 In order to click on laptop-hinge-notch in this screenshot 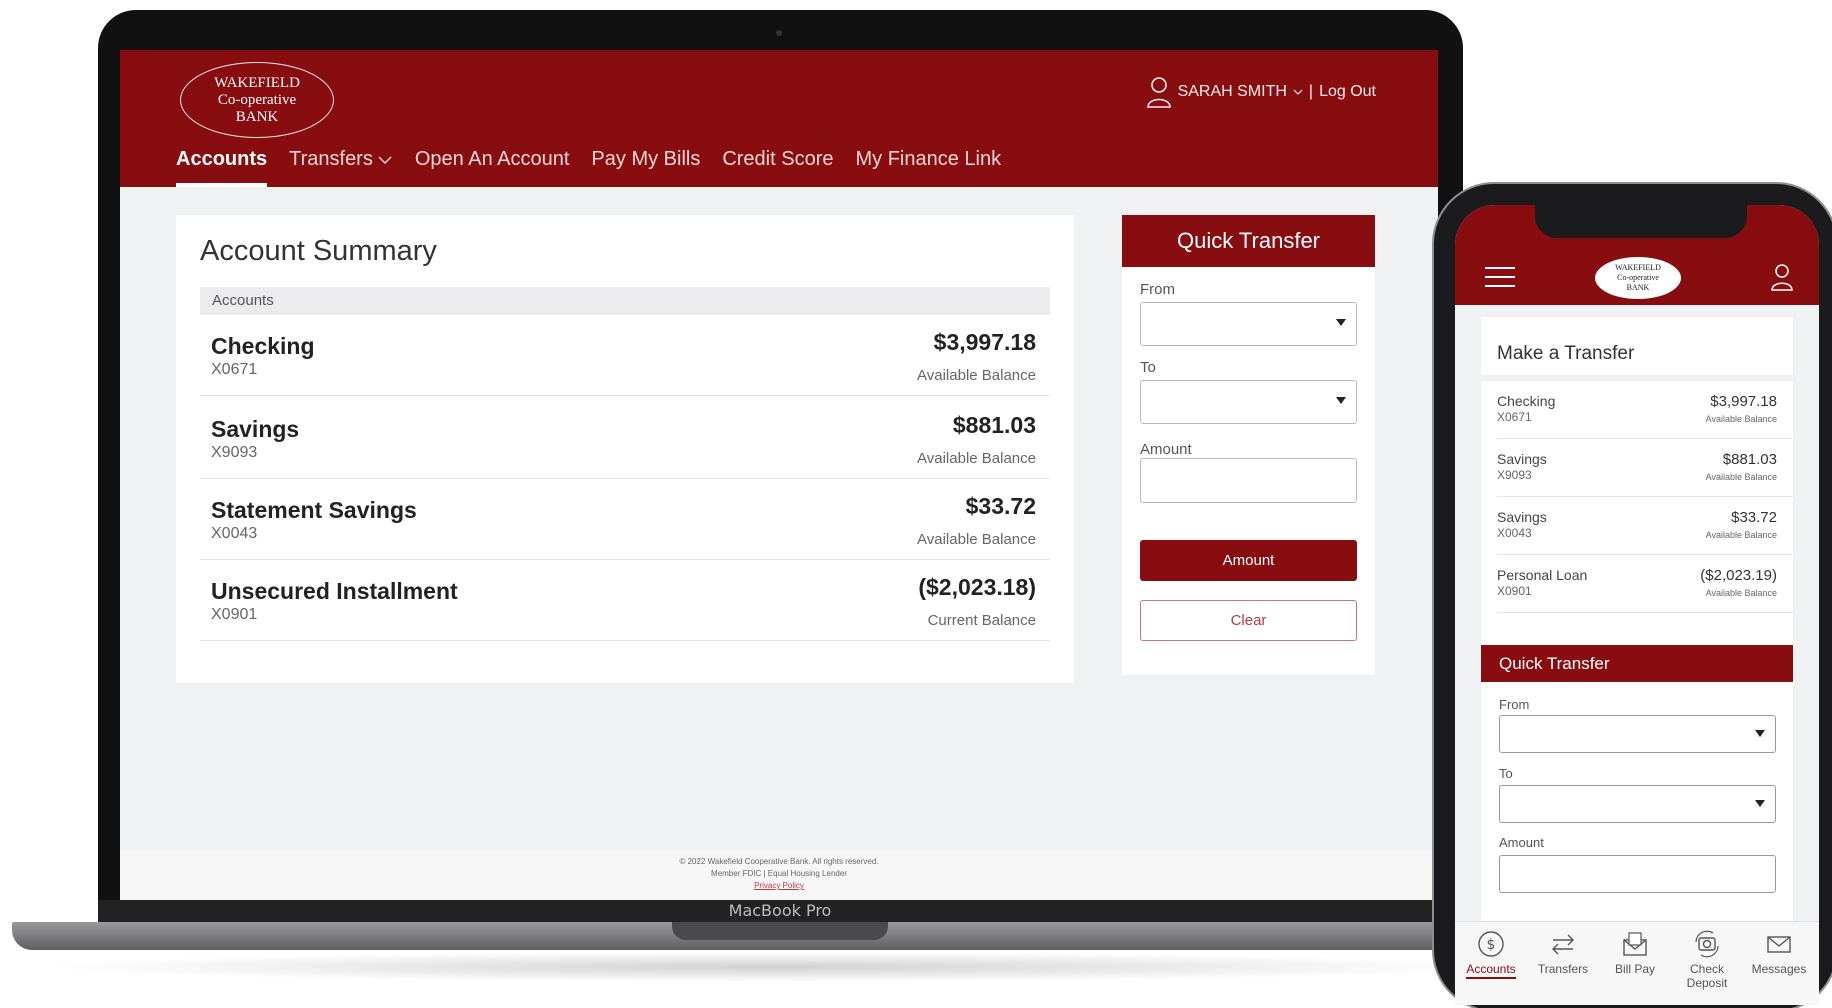, I will do `click(780, 931)`.